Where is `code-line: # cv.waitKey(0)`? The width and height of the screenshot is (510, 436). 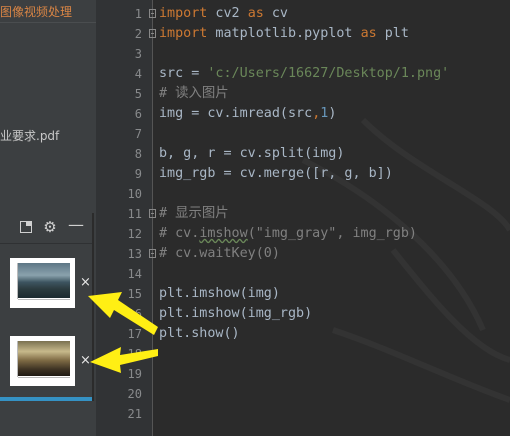
code-line: # cv.waitKey(0) is located at coordinates (219, 254).